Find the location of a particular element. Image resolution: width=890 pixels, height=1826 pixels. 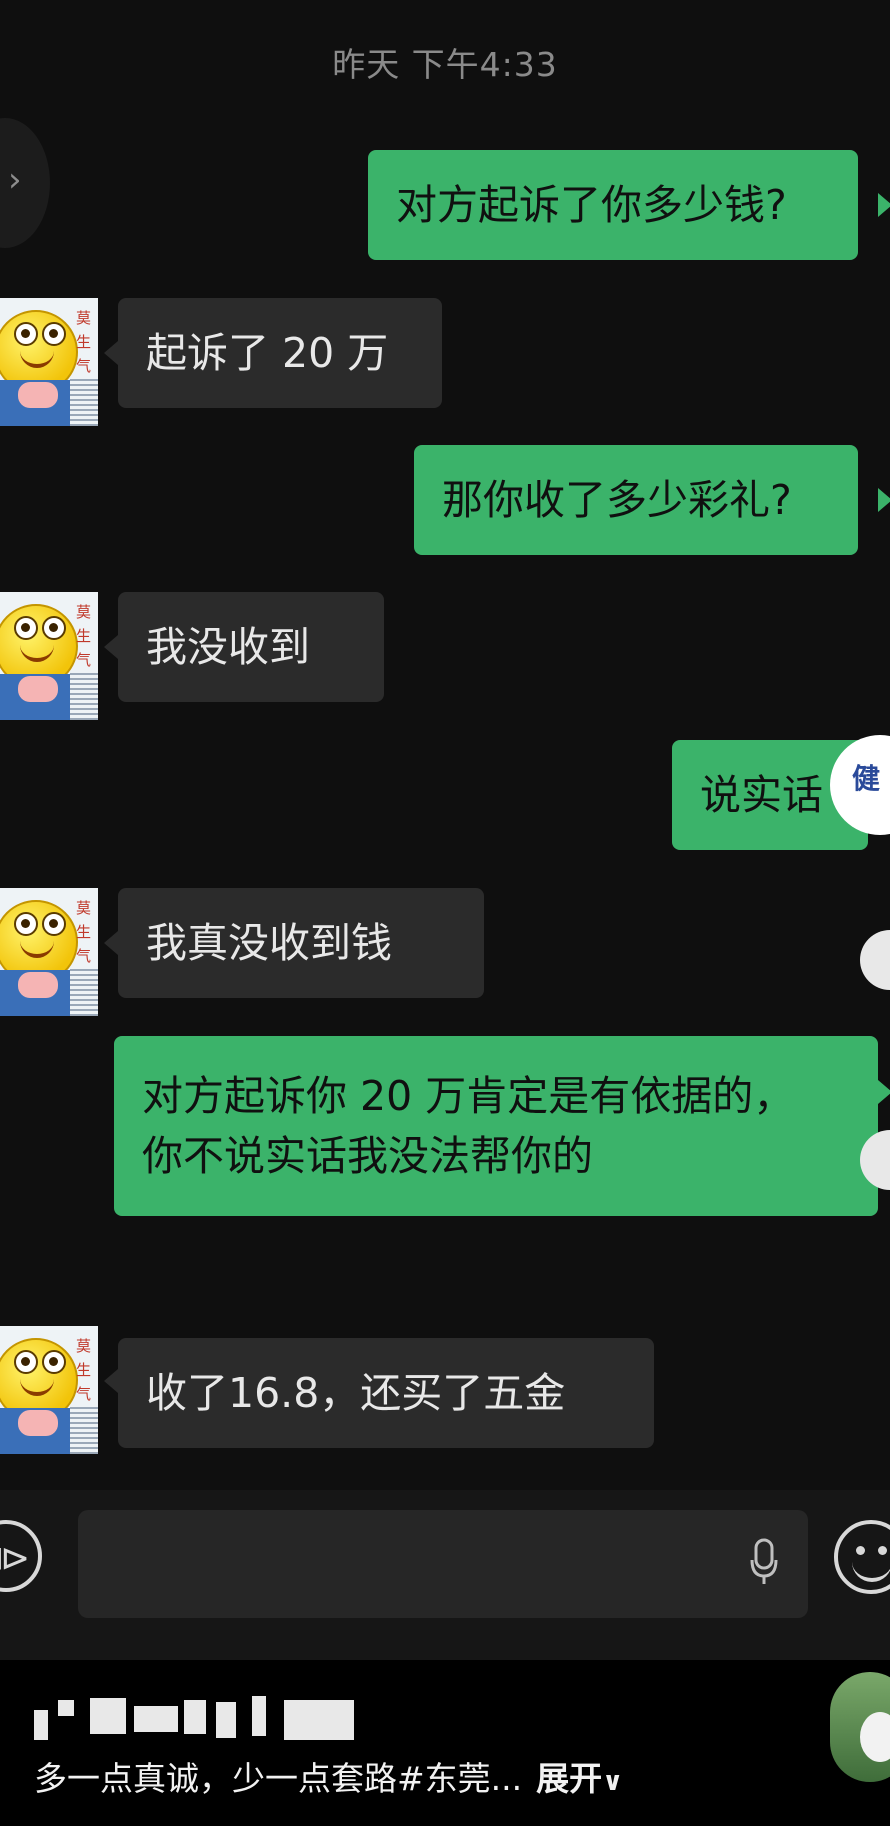

microphone-icon is located at coordinates (764, 1562).